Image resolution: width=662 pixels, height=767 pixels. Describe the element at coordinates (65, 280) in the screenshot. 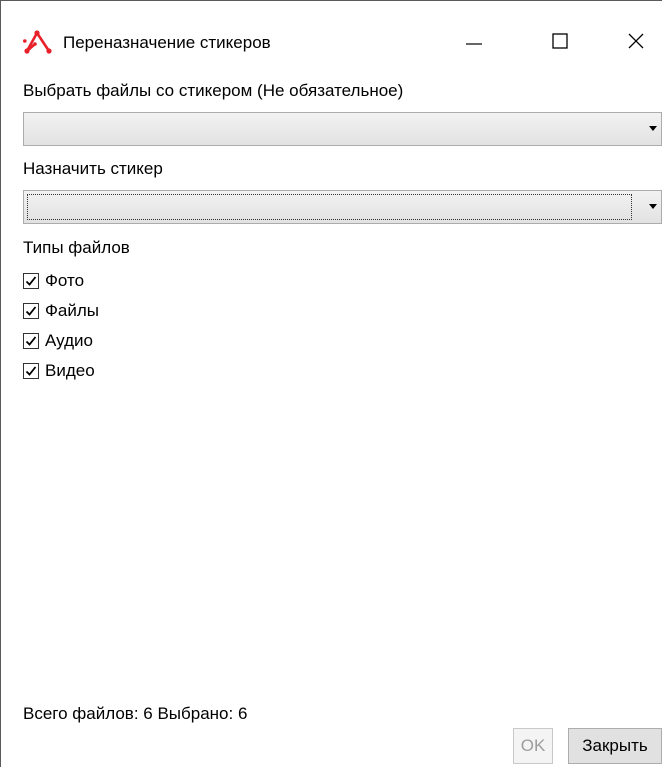

I see `checkbox-label: Фото` at that location.